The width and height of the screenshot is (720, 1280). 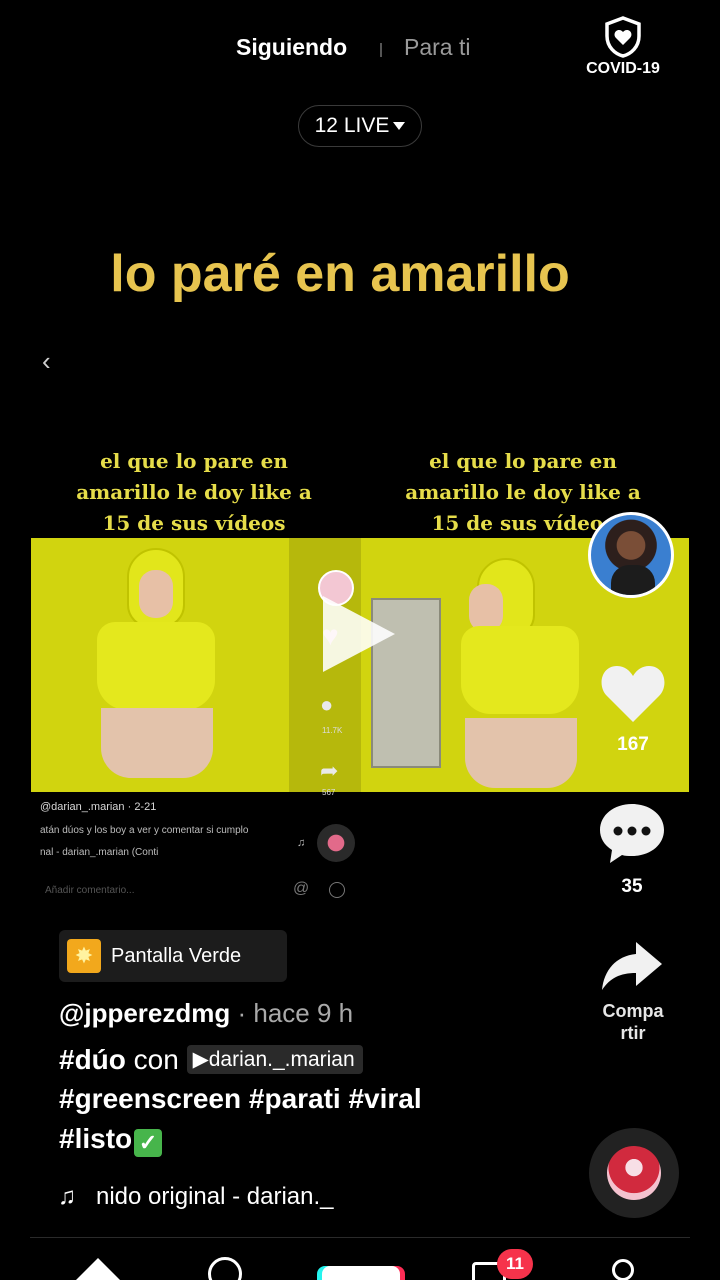 What do you see at coordinates (95, 1138) in the screenshot?
I see `hashtag-listo: #listo` at bounding box center [95, 1138].